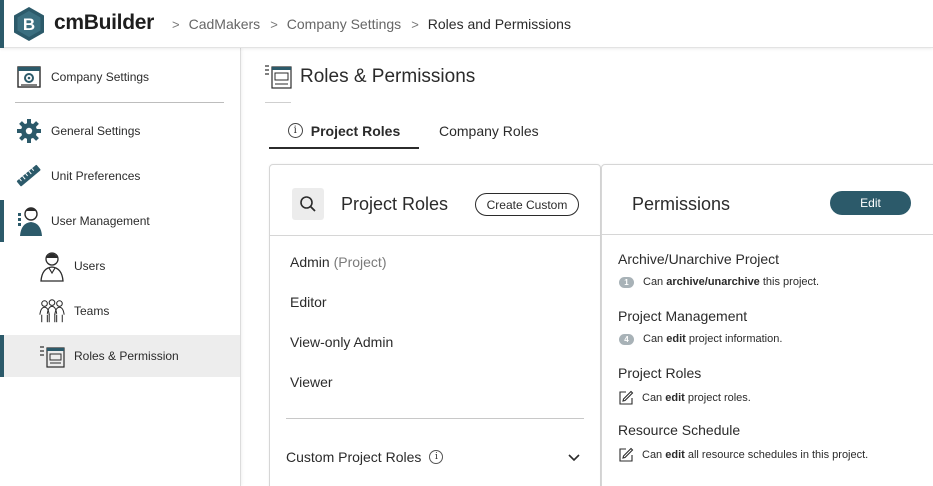 The width and height of the screenshot is (933, 486). Describe the element at coordinates (100, 221) in the screenshot. I see `sidebar-item-label: User Management` at that location.